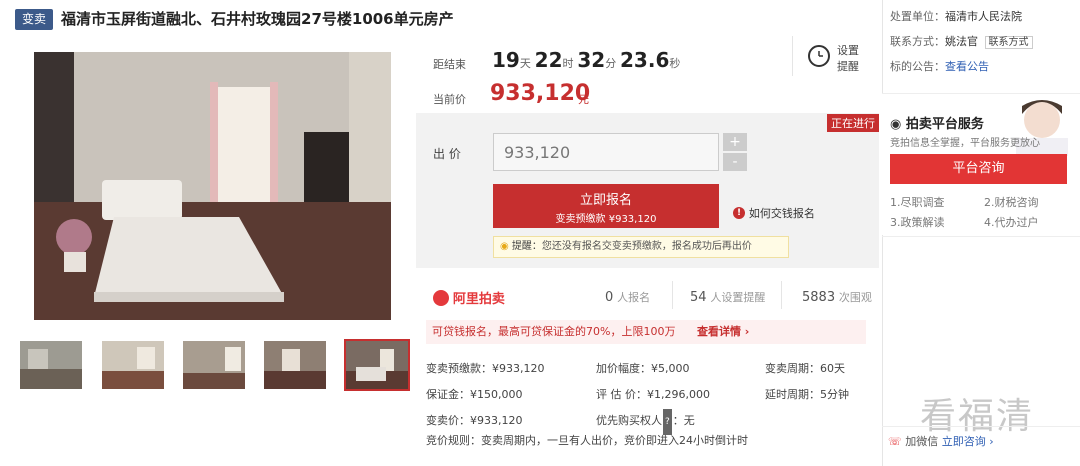  What do you see at coordinates (917, 202) in the screenshot?
I see `service-item-1: 1.尽职调查` at bounding box center [917, 202].